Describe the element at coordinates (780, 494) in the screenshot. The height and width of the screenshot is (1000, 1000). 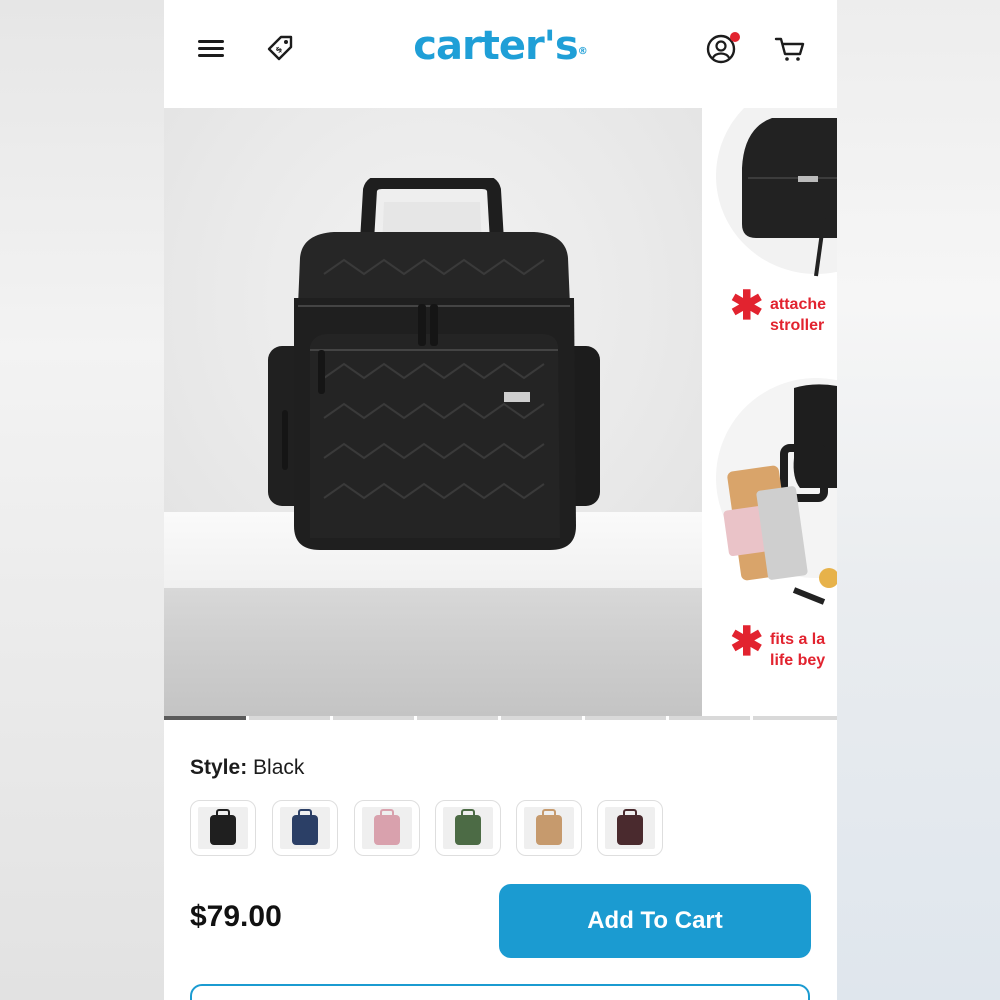
I see `laptop-detail-image` at that location.